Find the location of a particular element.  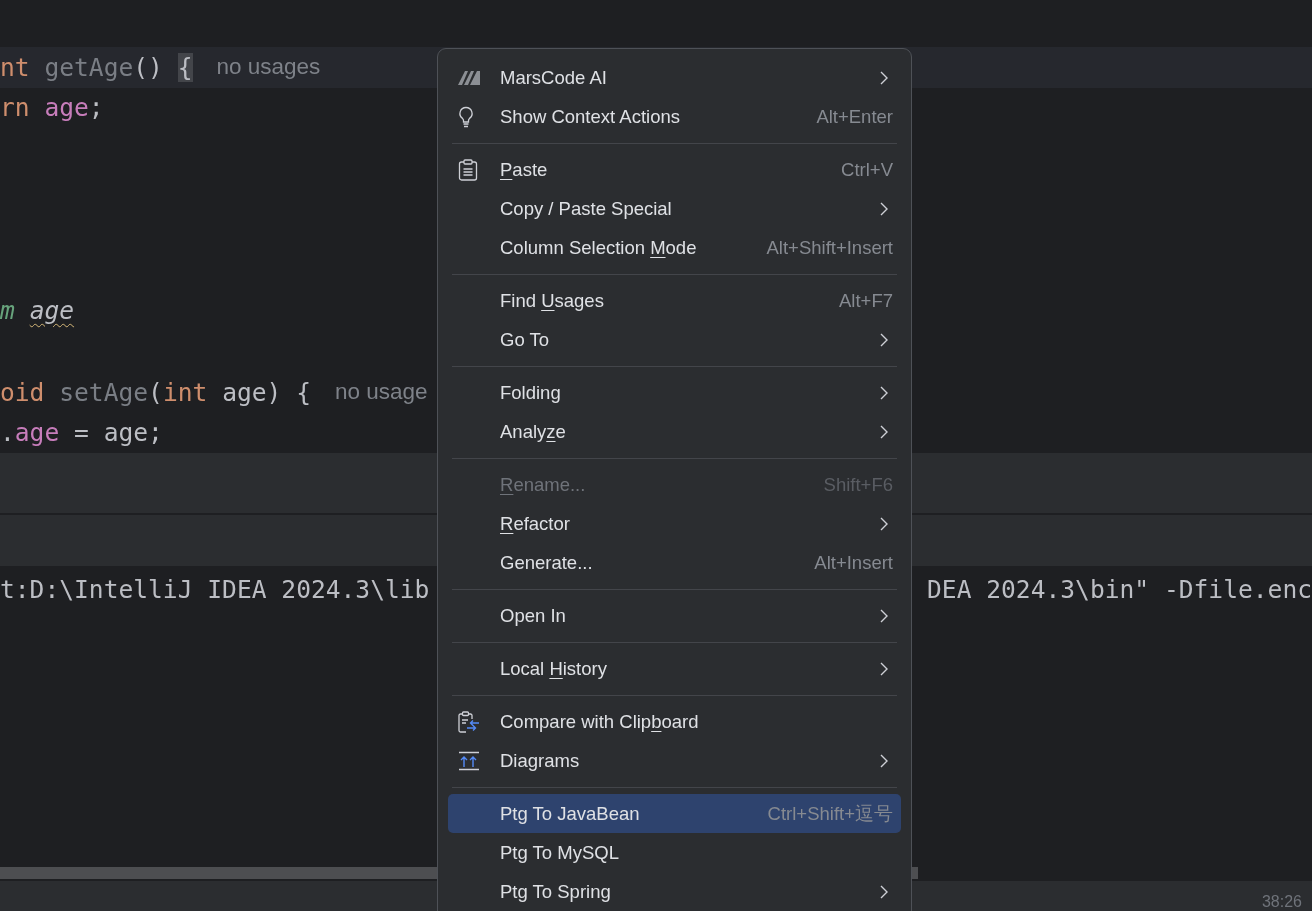

menu-item: Local History is located at coordinates (674, 668).